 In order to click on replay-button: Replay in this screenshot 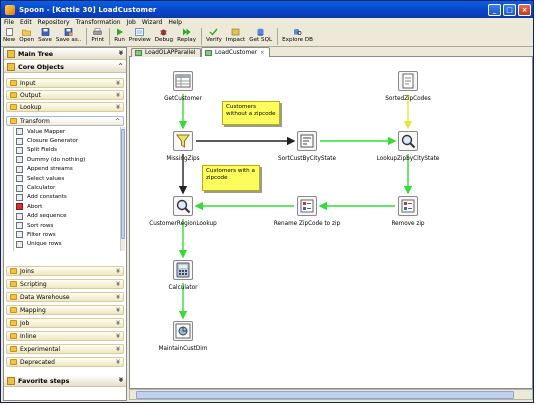, I will do `click(186, 35)`.